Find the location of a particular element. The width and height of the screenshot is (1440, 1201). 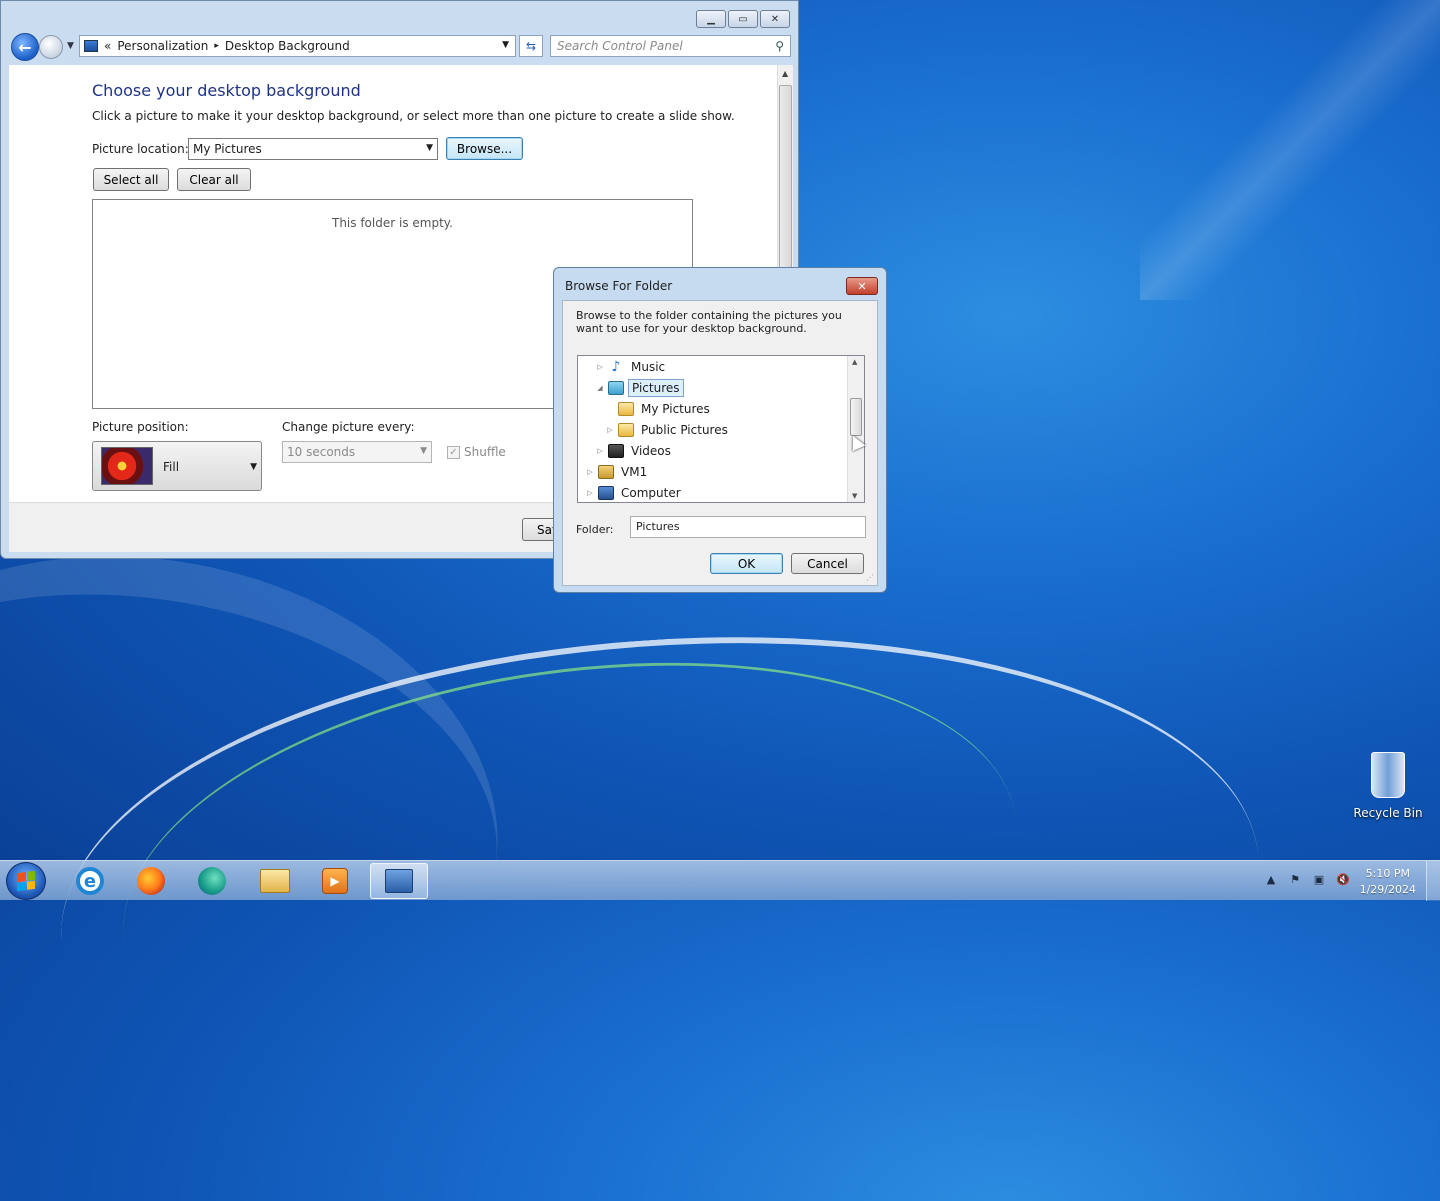

search-icon: ⚲ is located at coordinates (779, 46).